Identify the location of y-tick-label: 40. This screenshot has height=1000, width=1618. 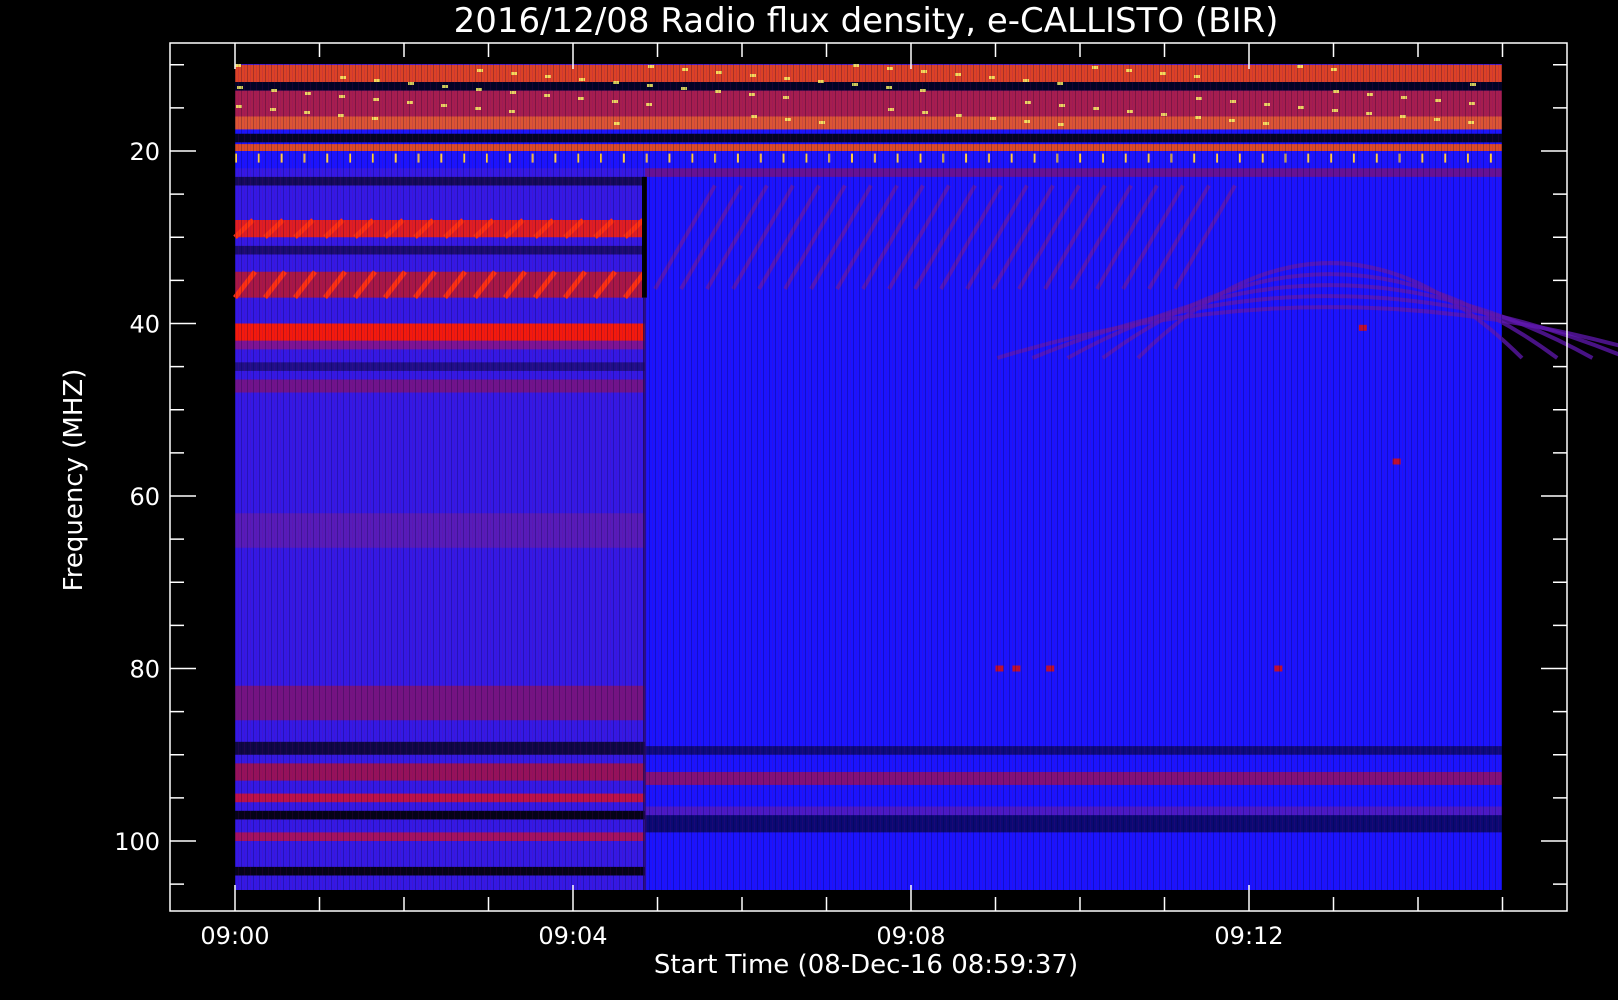
(144, 325).